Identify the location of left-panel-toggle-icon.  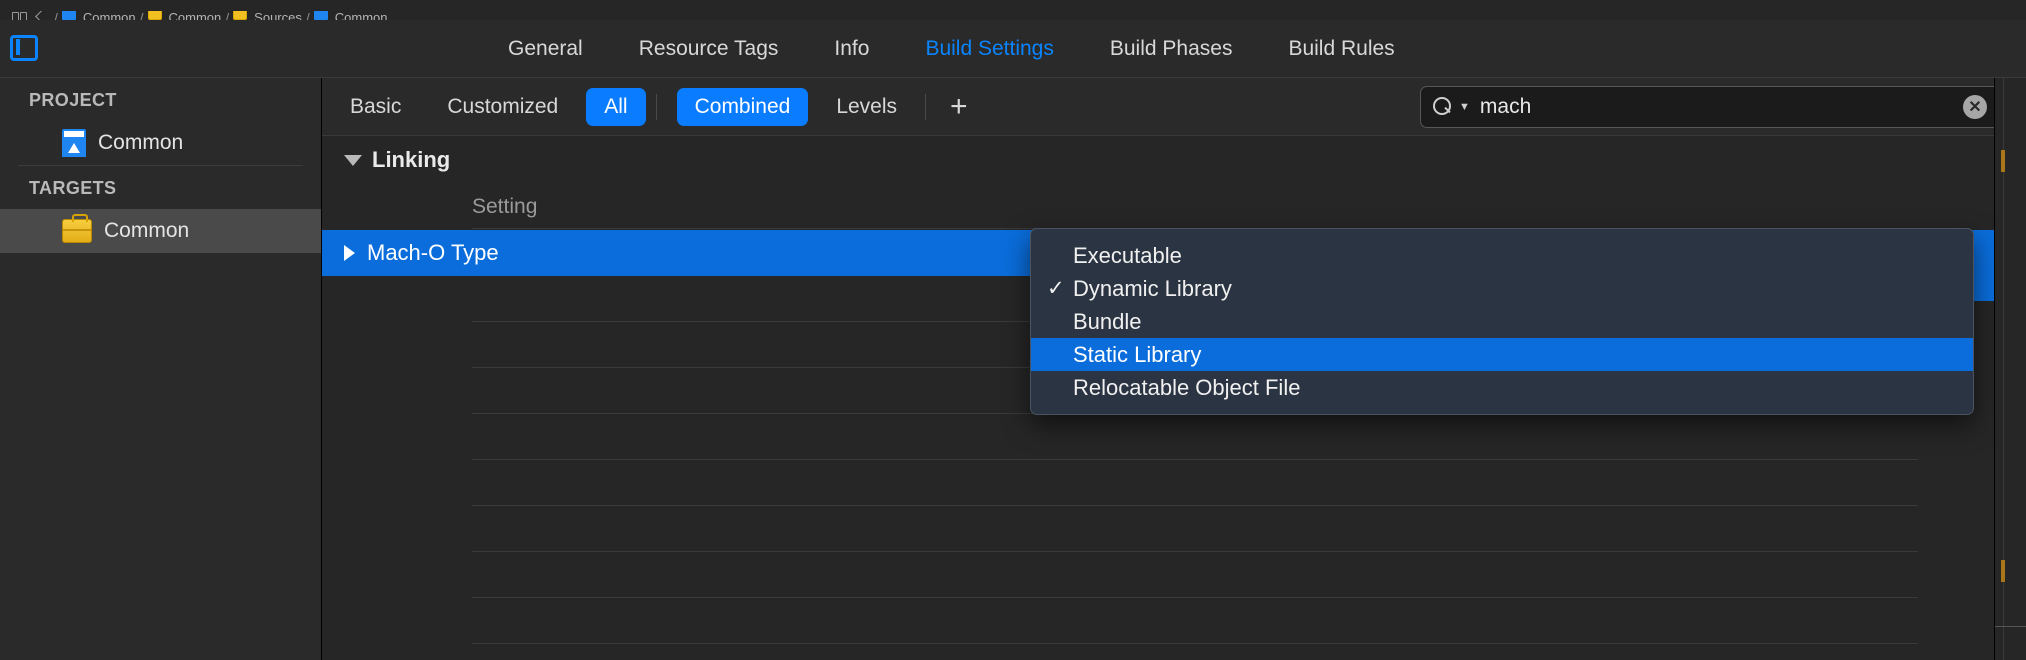
(24, 48).